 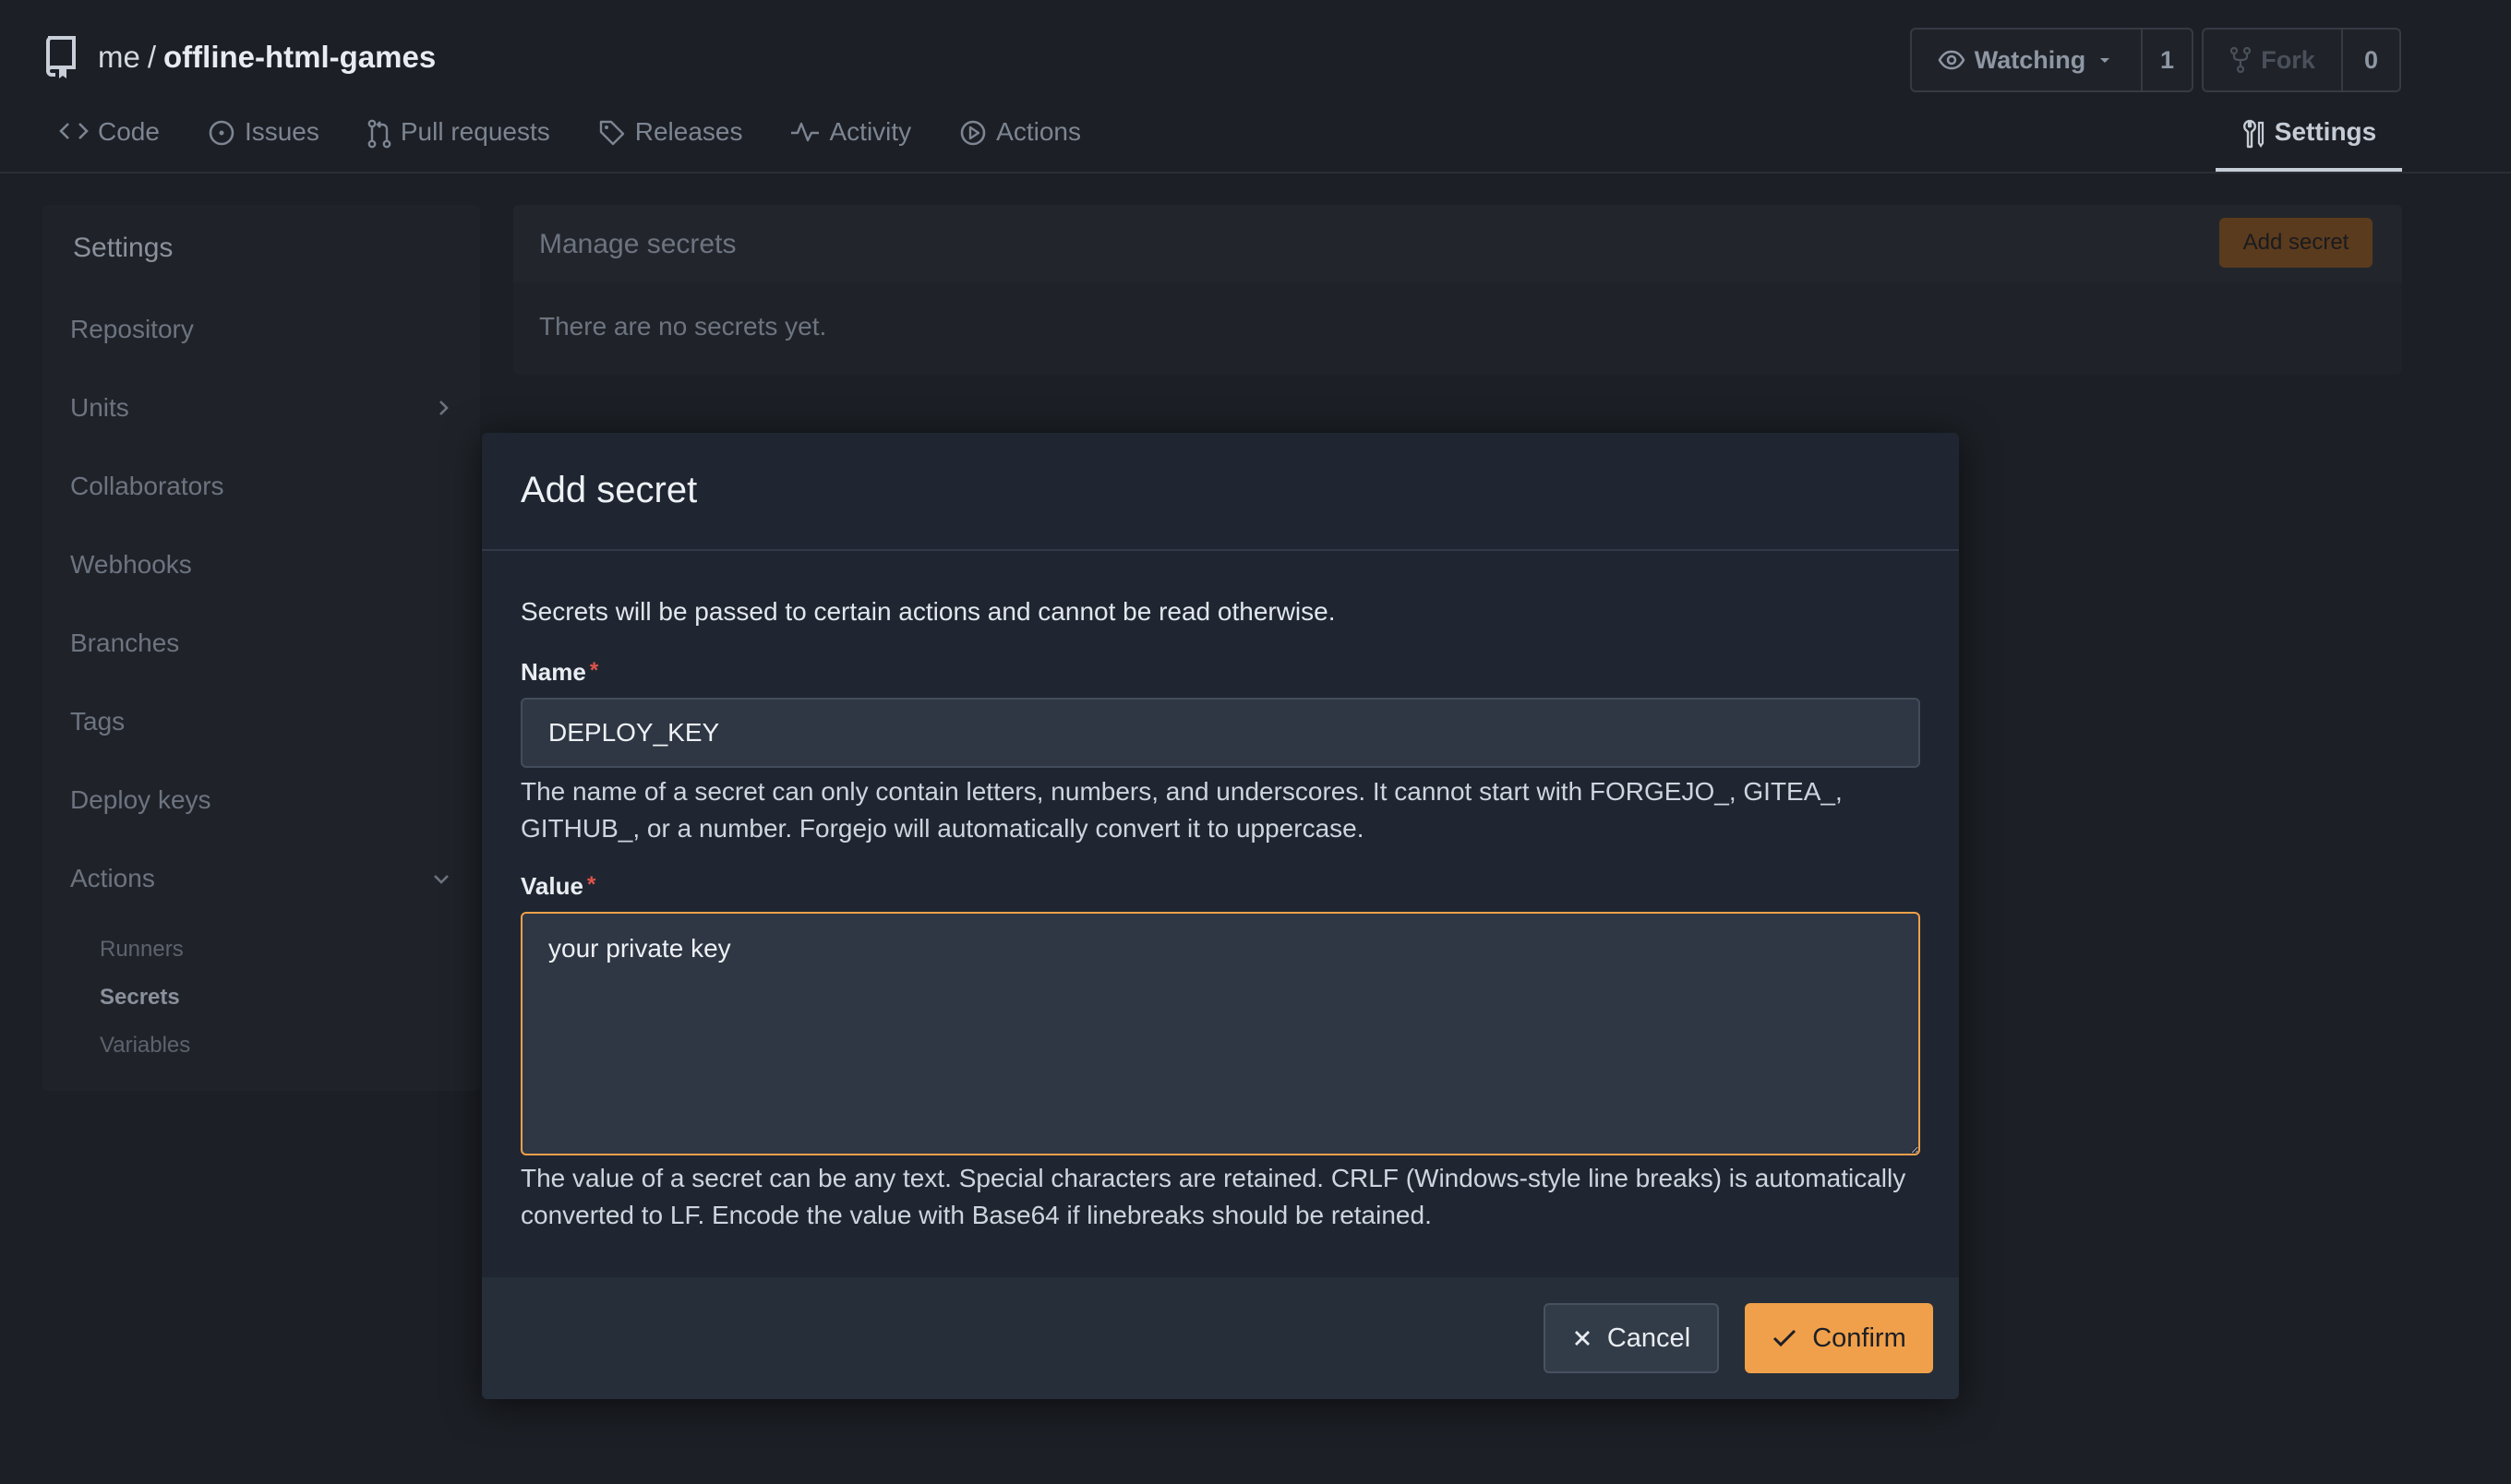 I want to click on pull-request-icon, so click(x=379, y=134).